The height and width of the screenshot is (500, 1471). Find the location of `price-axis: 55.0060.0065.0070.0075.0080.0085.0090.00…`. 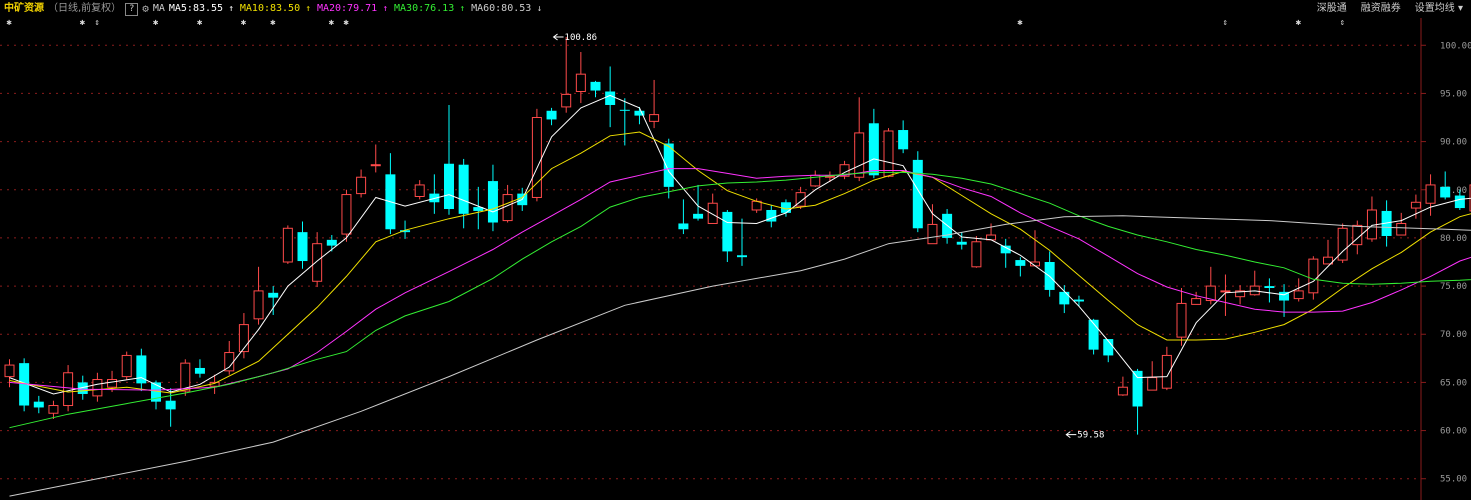

price-axis: 55.0060.0065.0070.0075.0080.0085.0090.00… is located at coordinates (1445, 259).